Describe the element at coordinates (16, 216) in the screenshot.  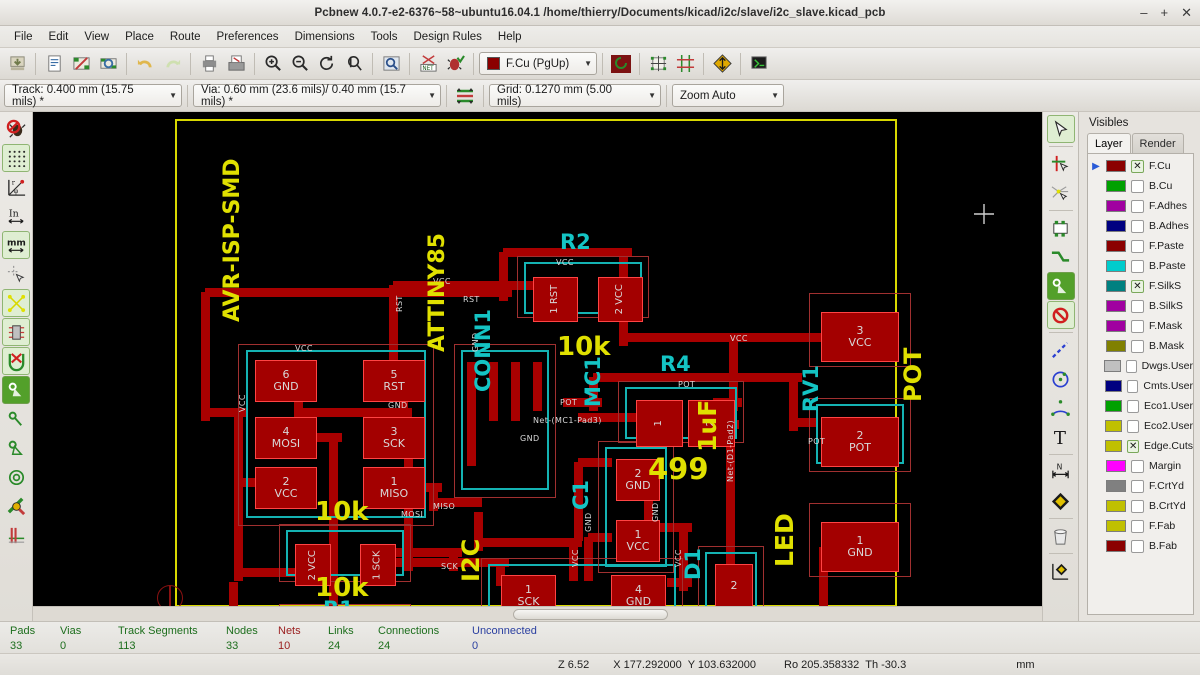
I see `units-inch-icon: In` at that location.